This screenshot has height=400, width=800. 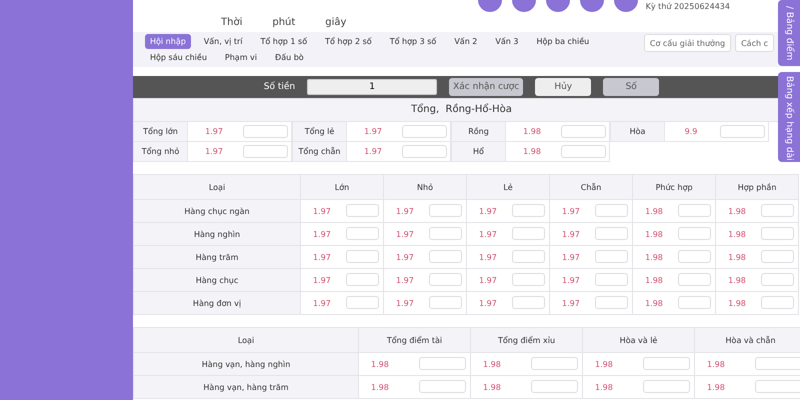 What do you see at coordinates (674, 187) in the screenshot?
I see `column-header: Phức hợp` at bounding box center [674, 187].